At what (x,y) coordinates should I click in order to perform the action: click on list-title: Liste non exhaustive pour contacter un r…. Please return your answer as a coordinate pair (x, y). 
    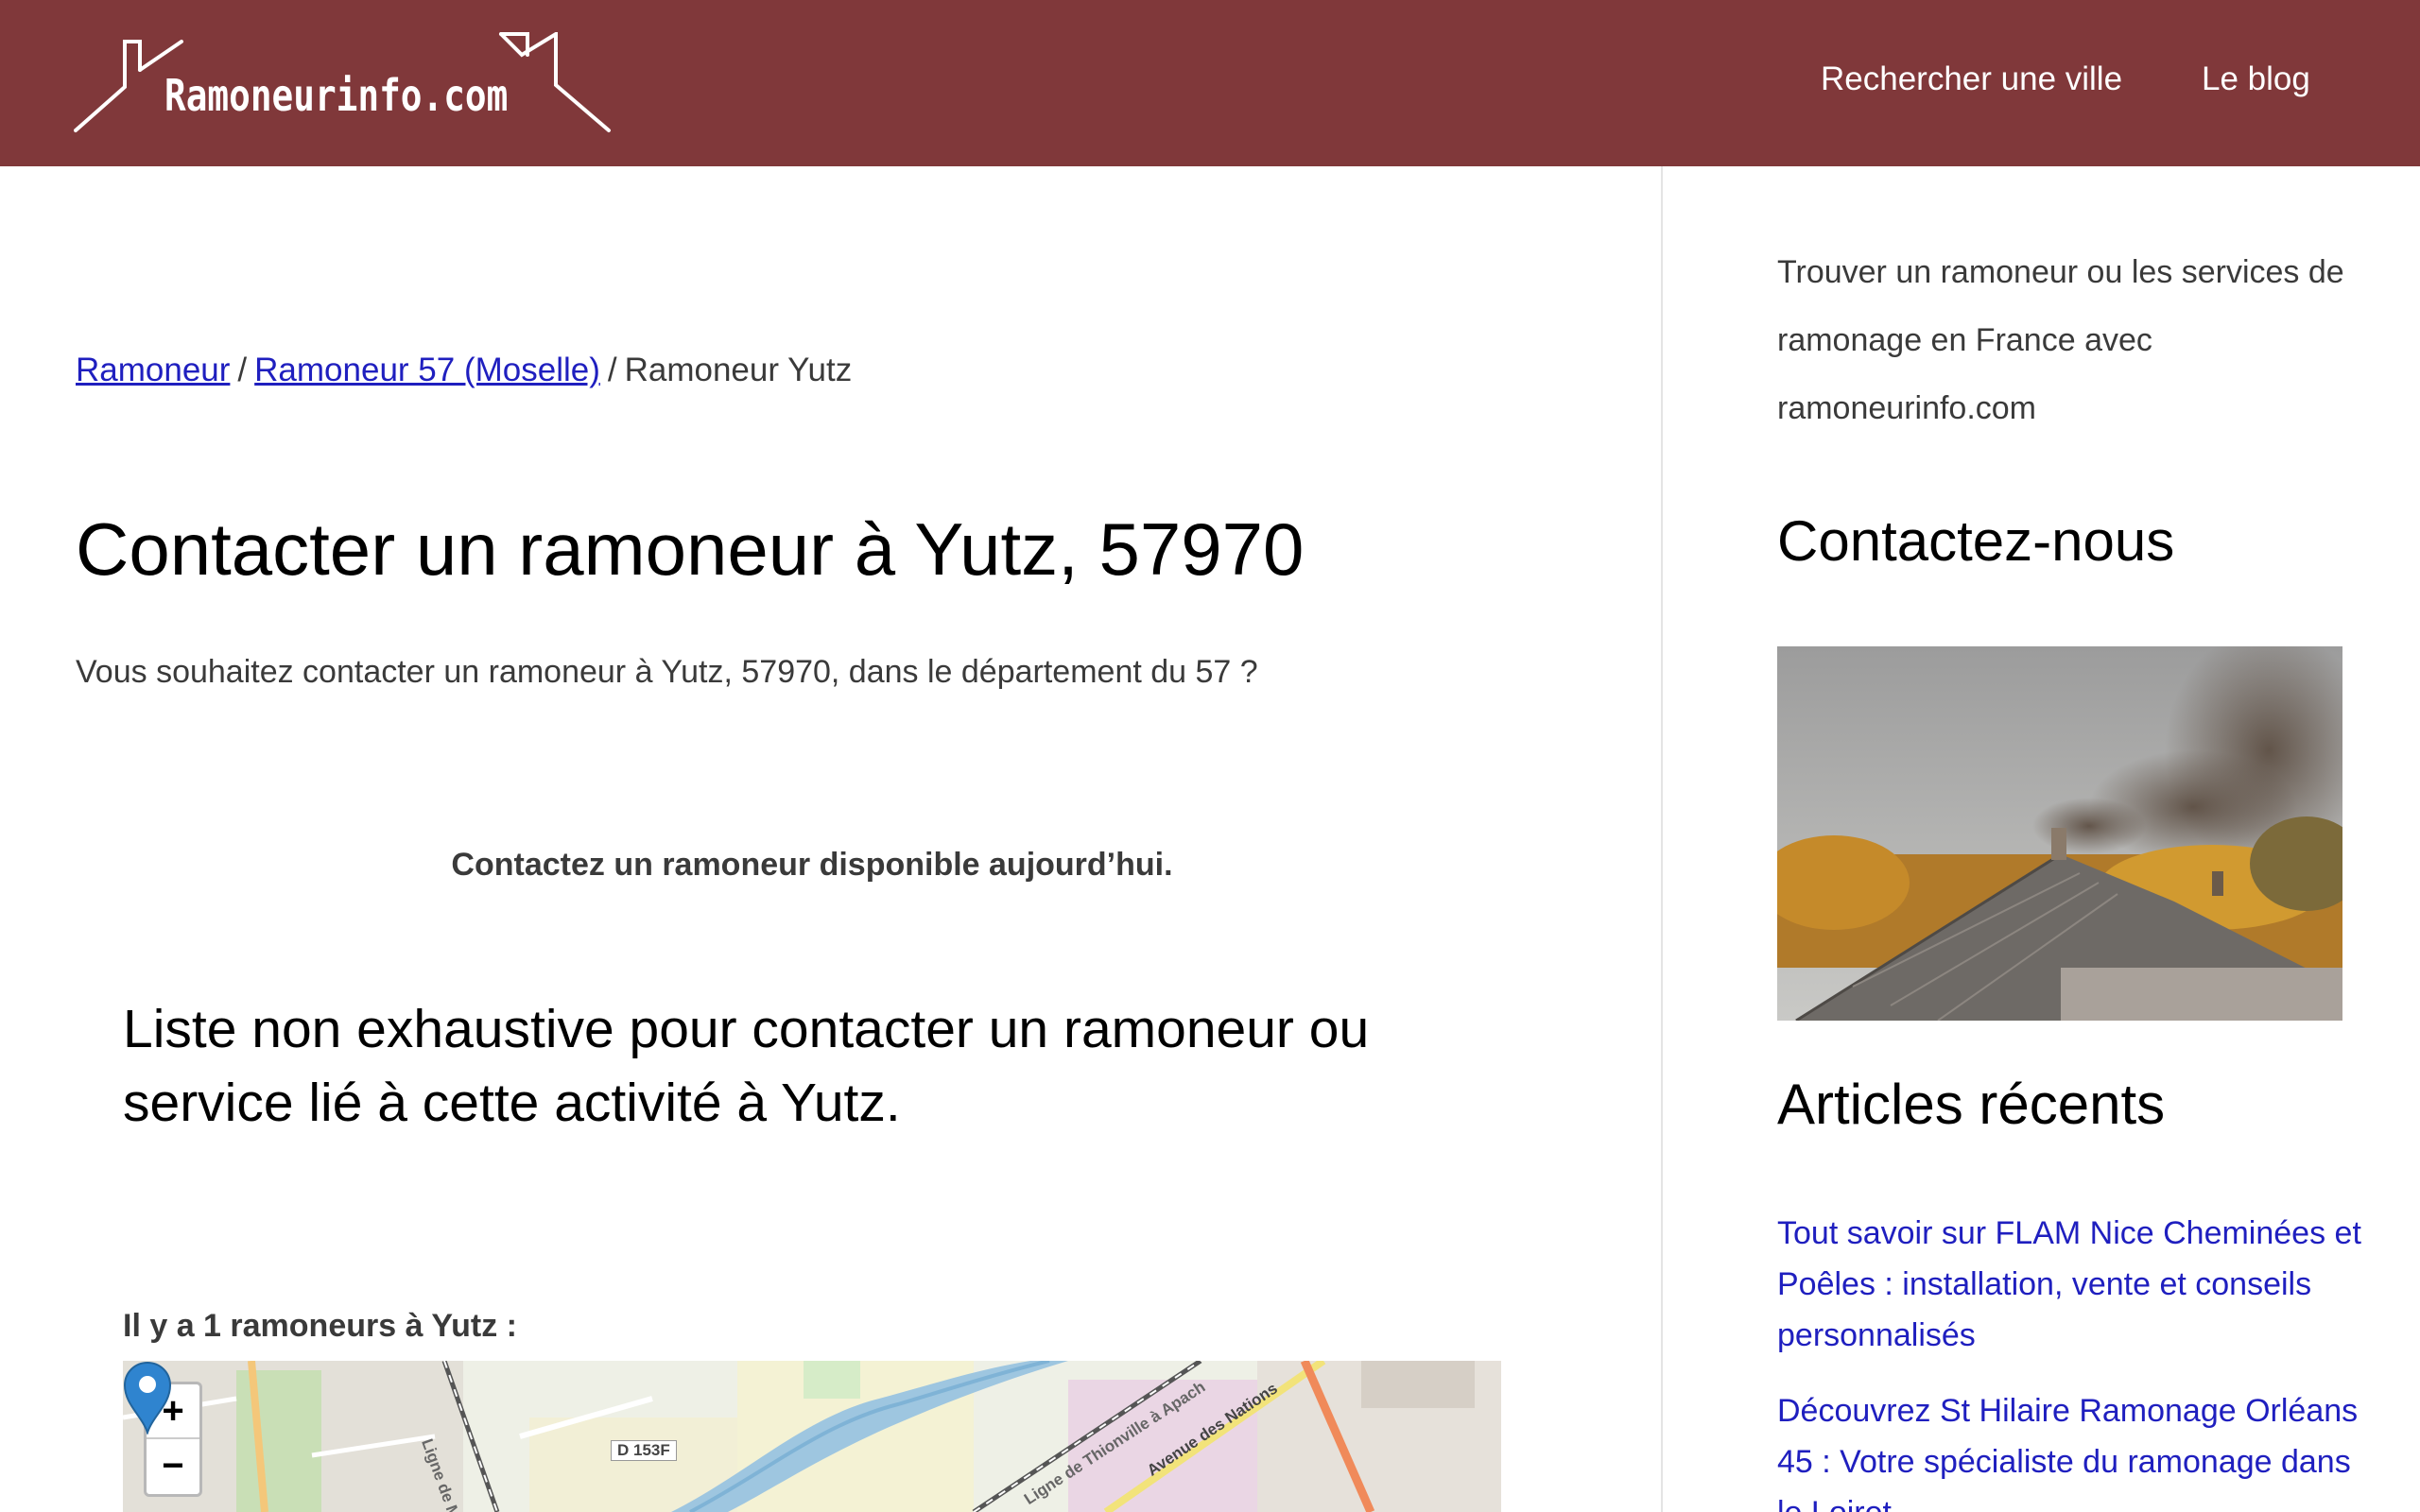
    Looking at the image, I should click on (746, 1066).